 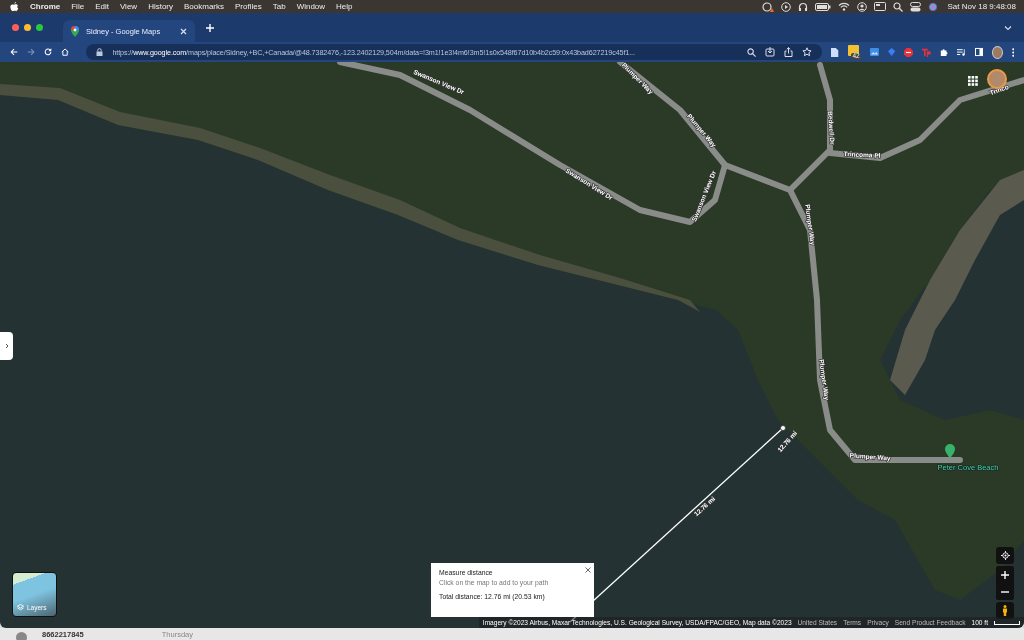 I want to click on minimize-window-button, so click(x=27, y=27).